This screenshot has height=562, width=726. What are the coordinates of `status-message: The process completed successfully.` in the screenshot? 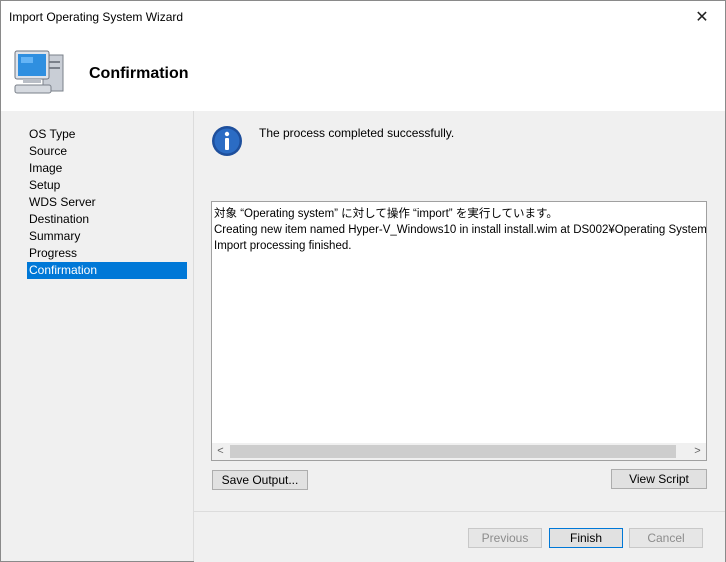 It's located at (357, 133).